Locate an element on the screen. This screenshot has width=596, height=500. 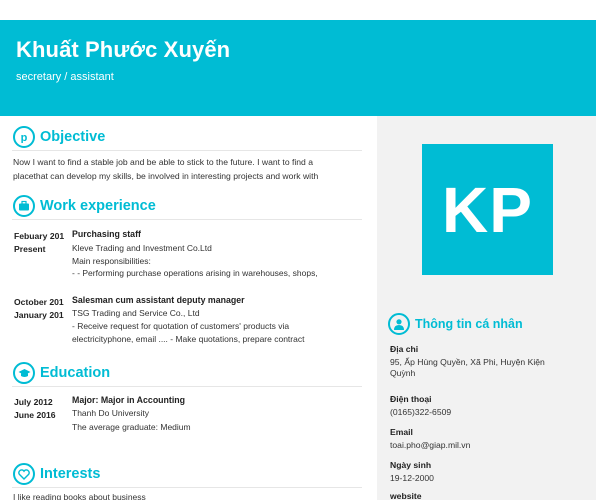
work-title: Work experience is located at coordinates (98, 206).